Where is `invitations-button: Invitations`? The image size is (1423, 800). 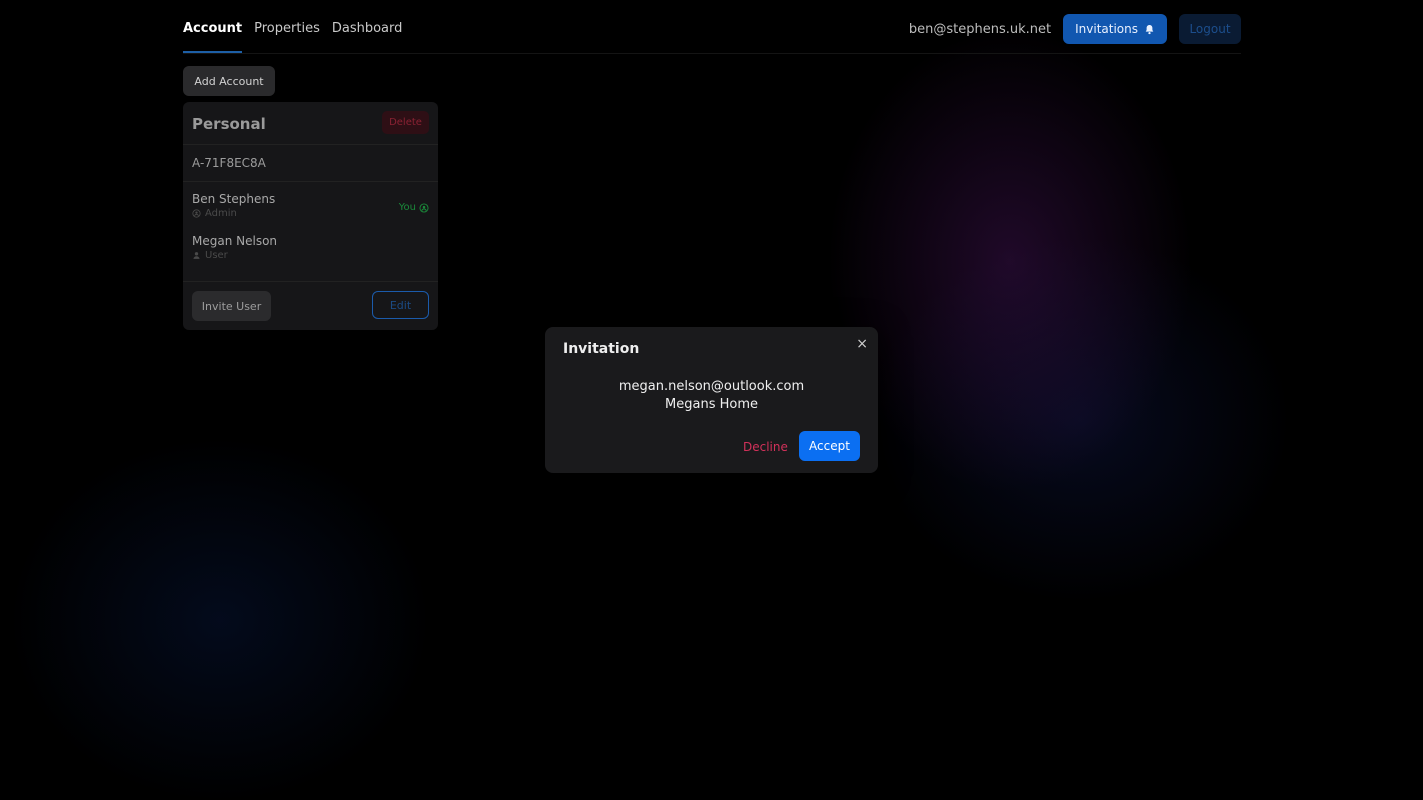 invitations-button: Invitations is located at coordinates (1115, 29).